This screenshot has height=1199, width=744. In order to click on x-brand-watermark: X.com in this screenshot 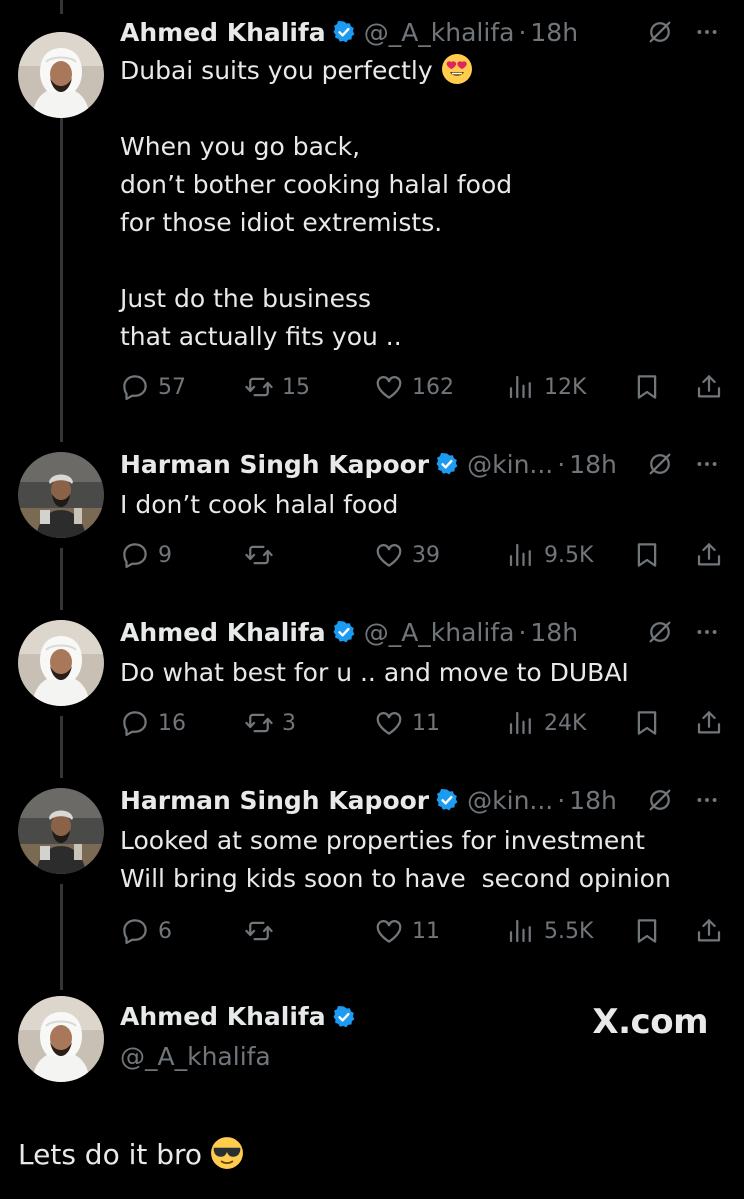, I will do `click(650, 1022)`.